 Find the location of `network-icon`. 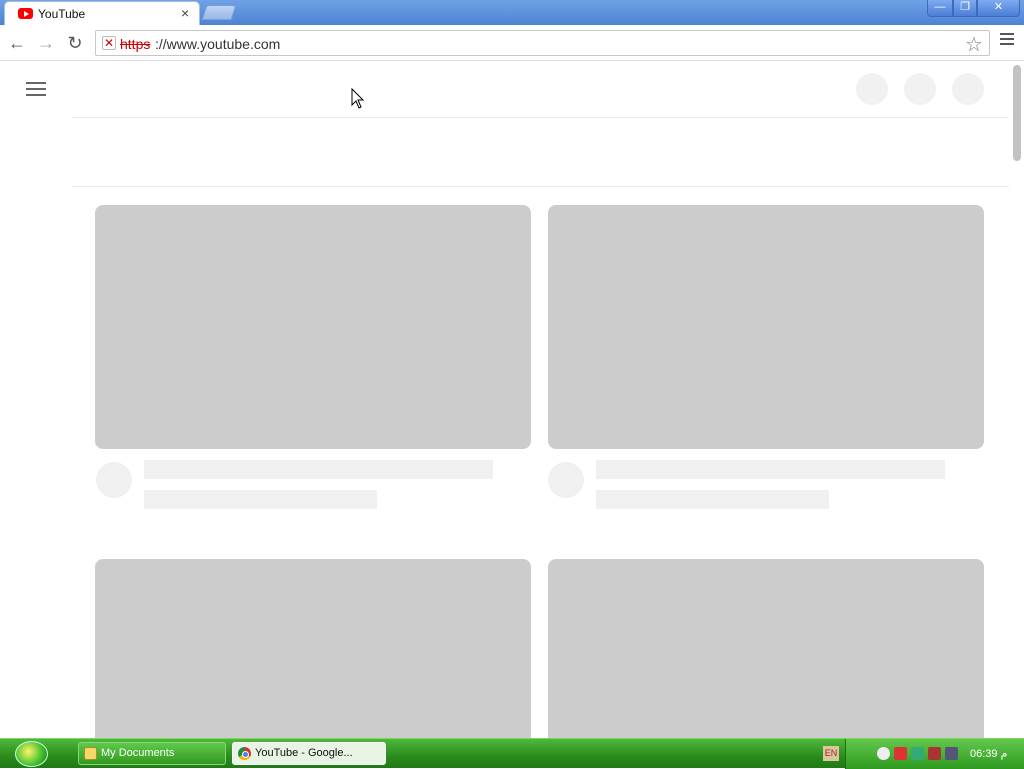

network-icon is located at coordinates (917, 753).